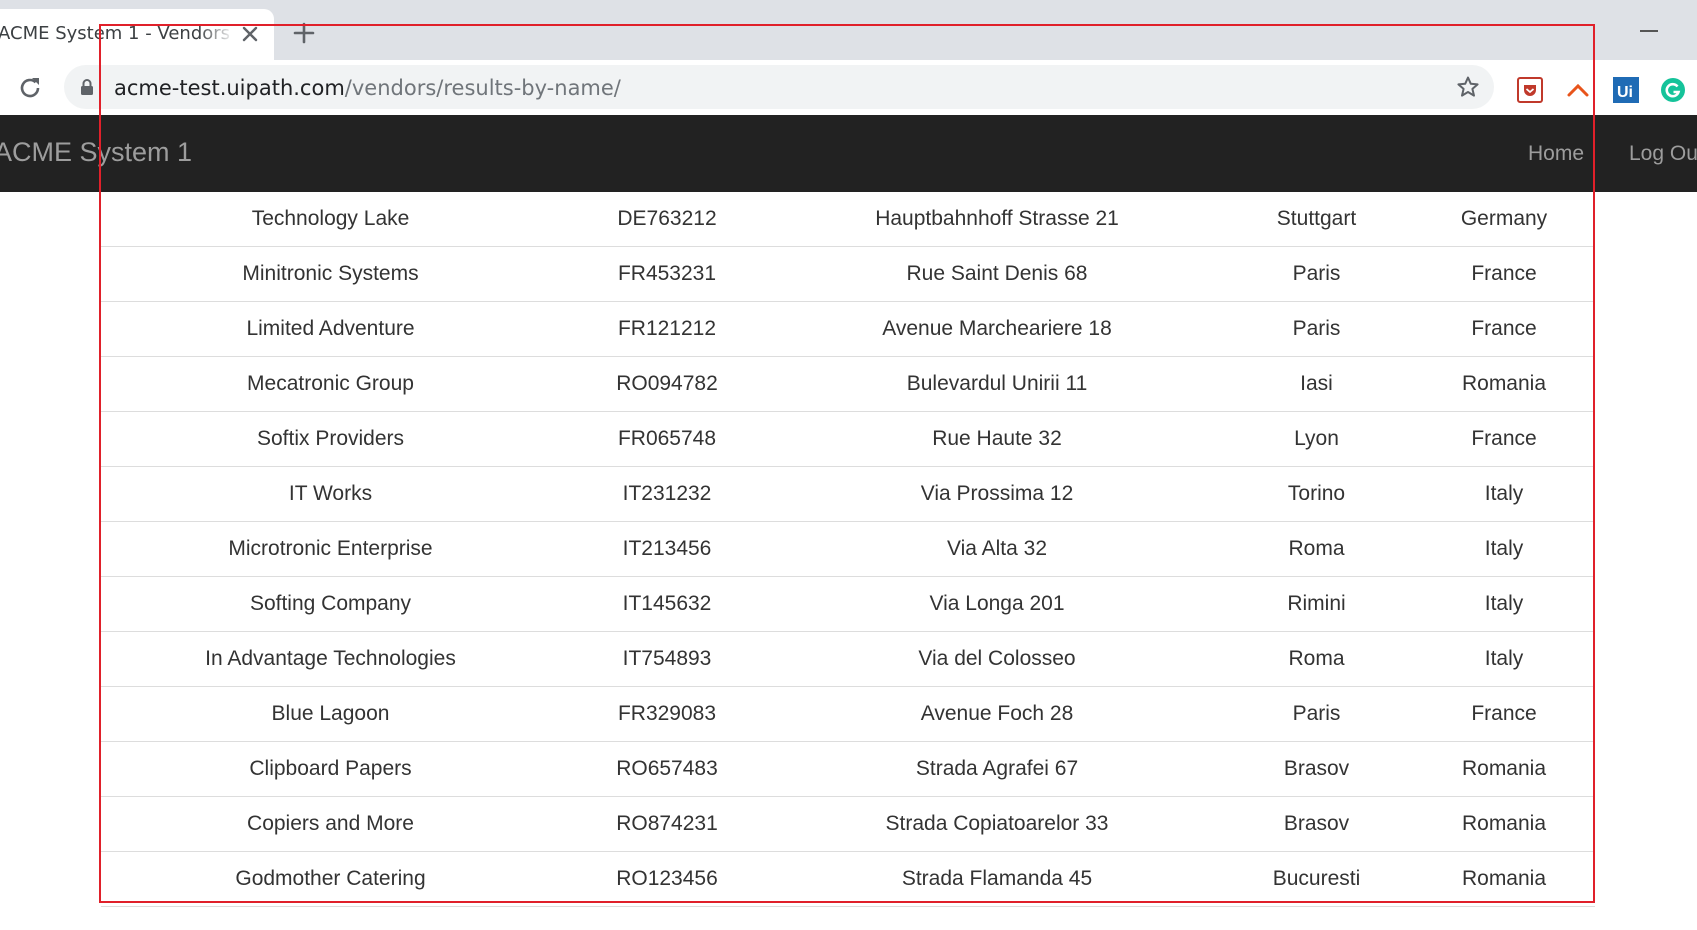 Image resolution: width=1697 pixels, height=930 pixels. What do you see at coordinates (1316, 604) in the screenshot?
I see `city-cell: Rimini` at bounding box center [1316, 604].